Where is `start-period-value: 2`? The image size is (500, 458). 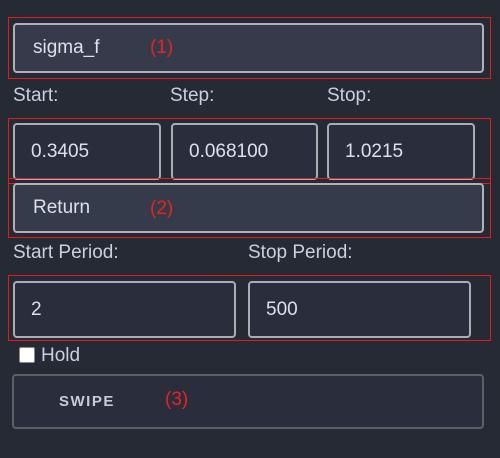 start-period-value: 2 is located at coordinates (36, 309).